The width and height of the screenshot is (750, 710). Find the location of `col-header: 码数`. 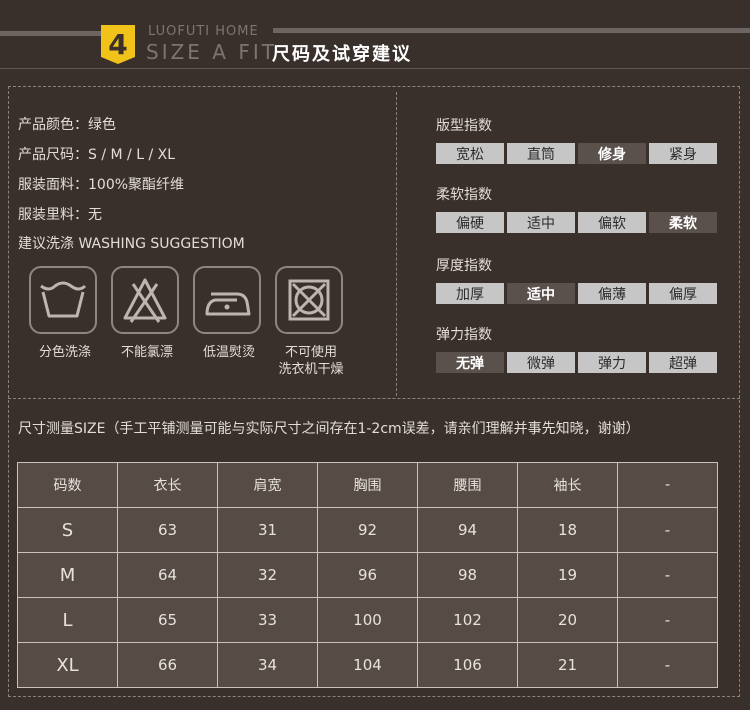

col-header: 码数 is located at coordinates (67, 485).